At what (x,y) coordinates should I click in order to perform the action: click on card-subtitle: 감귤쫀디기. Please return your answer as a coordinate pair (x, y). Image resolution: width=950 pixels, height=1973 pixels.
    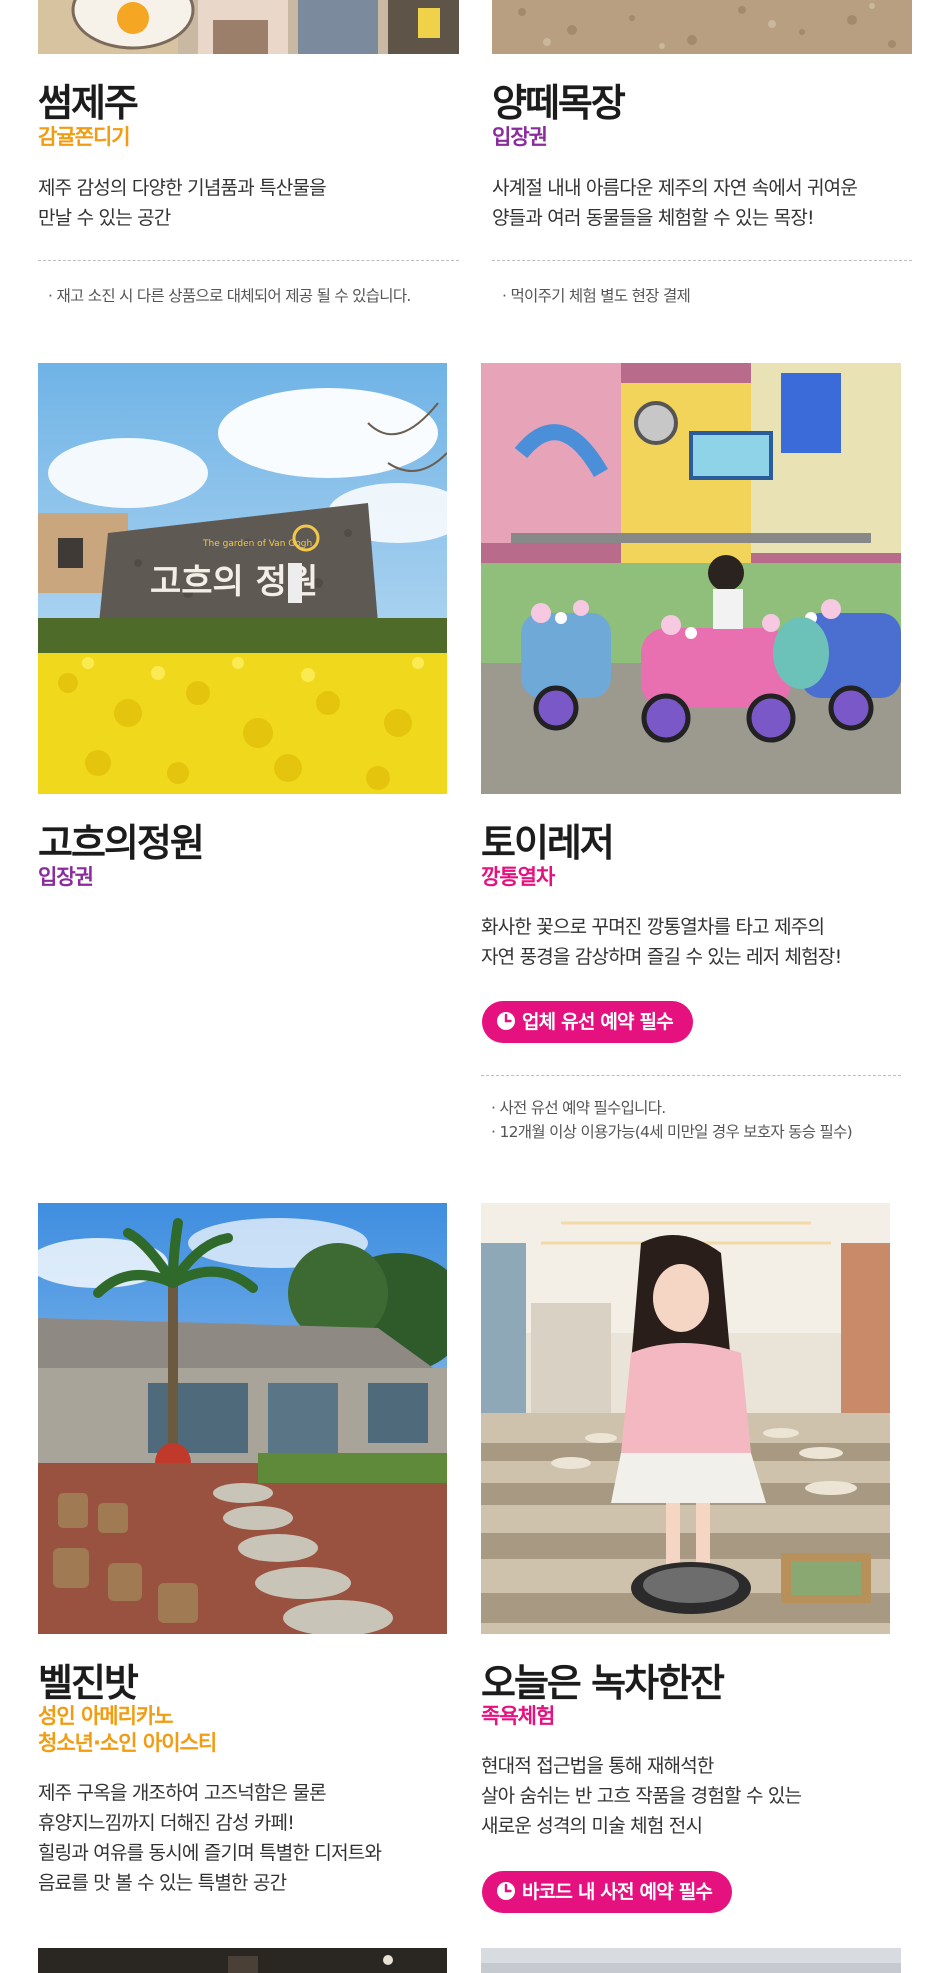
    Looking at the image, I should click on (84, 137).